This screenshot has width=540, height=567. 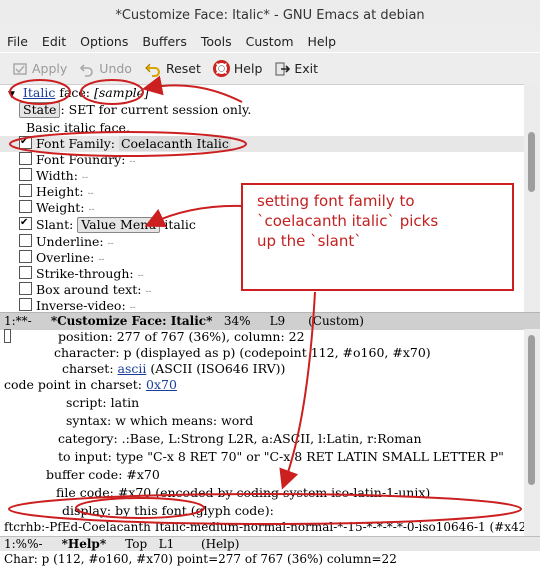 What do you see at coordinates (270, 544) in the screenshot?
I see `modeline-help: 1:%%- *Help* Top L1 (Help)` at bounding box center [270, 544].